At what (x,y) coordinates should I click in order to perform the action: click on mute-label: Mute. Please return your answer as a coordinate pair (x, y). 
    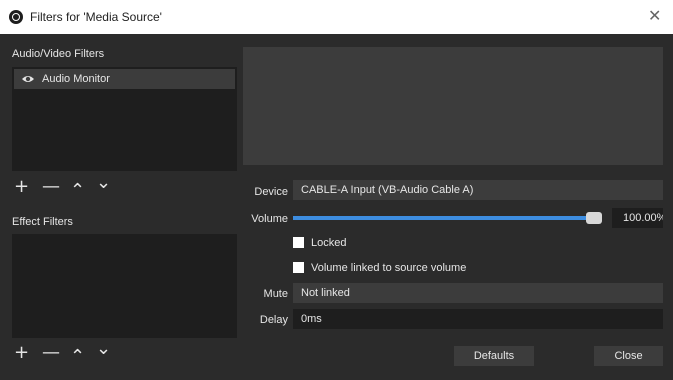
    Looking at the image, I should click on (275, 294).